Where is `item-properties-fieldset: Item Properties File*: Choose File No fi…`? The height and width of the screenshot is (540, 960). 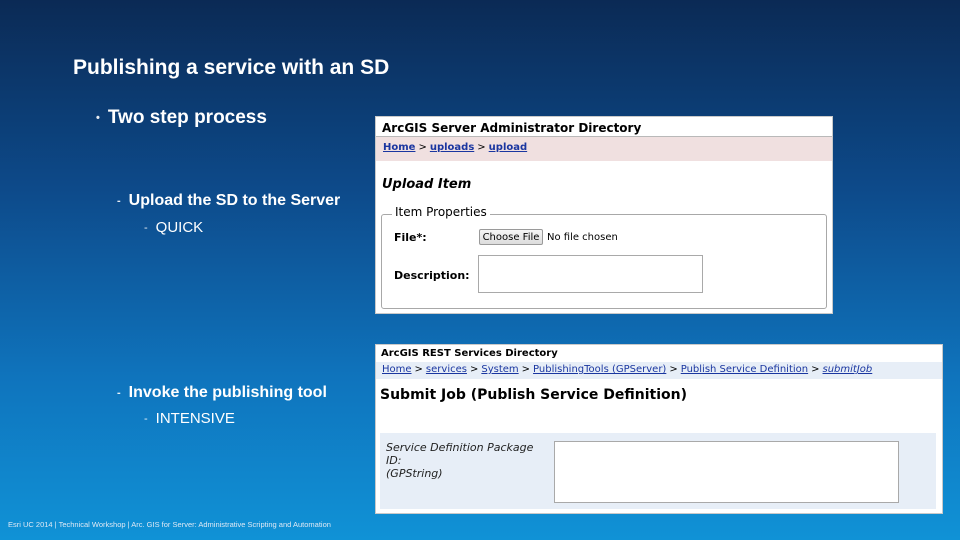
item-properties-fieldset: Item Properties File*: Choose File No fi… is located at coordinates (604, 257).